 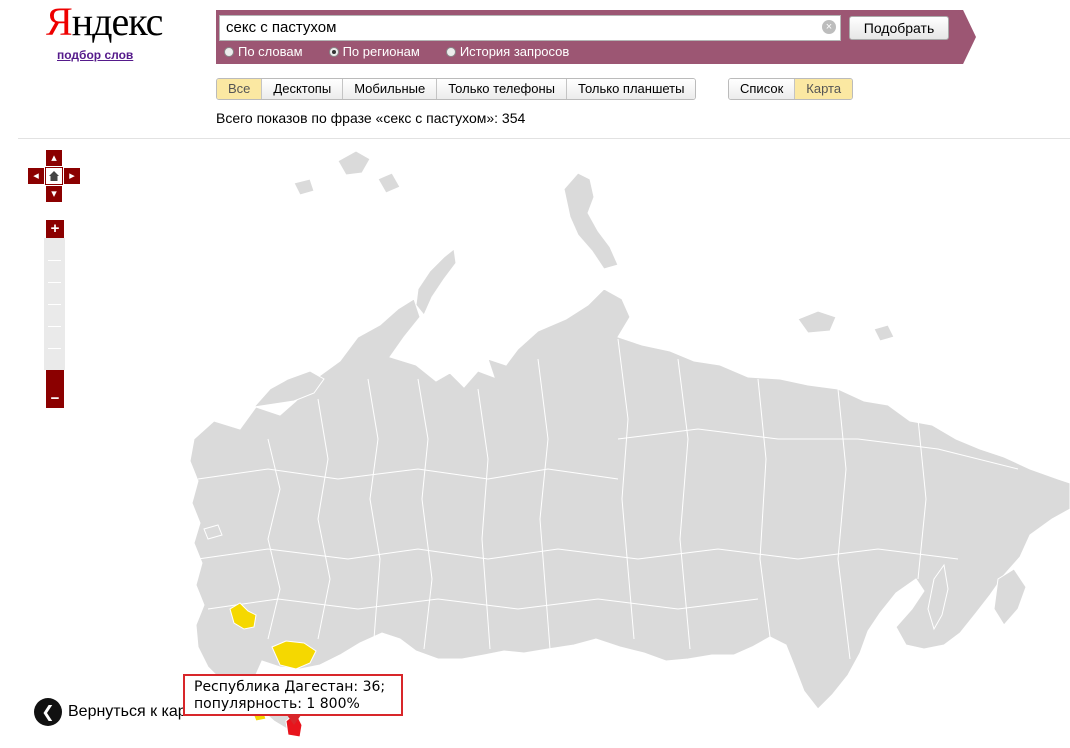 What do you see at coordinates (591, 221) in the screenshot?
I see `map-severnaya-zemlya` at bounding box center [591, 221].